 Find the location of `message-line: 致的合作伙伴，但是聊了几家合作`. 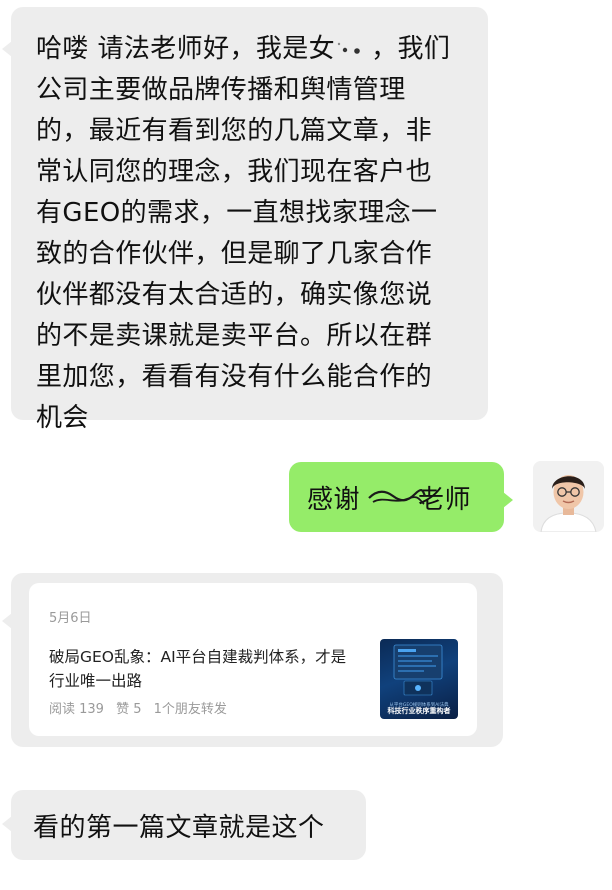

message-line: 致的合作伙伴，但是聊了几家合作 is located at coordinates (234, 254).